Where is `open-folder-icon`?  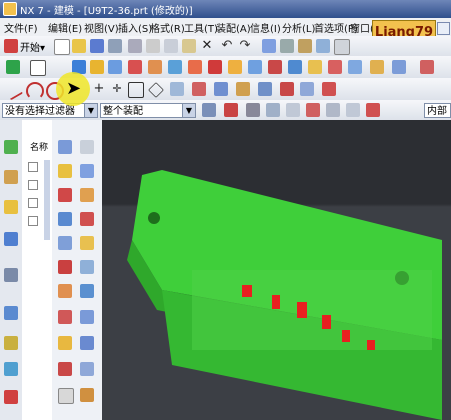
open-folder-icon is located at coordinates (79, 46).